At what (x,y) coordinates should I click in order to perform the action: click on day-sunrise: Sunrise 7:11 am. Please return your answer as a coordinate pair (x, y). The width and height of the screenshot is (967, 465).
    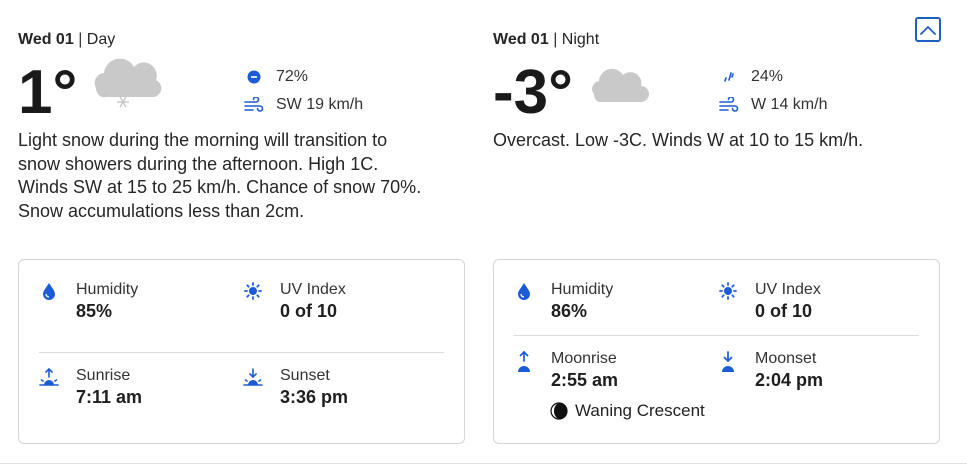
    Looking at the image, I should click on (90, 387).